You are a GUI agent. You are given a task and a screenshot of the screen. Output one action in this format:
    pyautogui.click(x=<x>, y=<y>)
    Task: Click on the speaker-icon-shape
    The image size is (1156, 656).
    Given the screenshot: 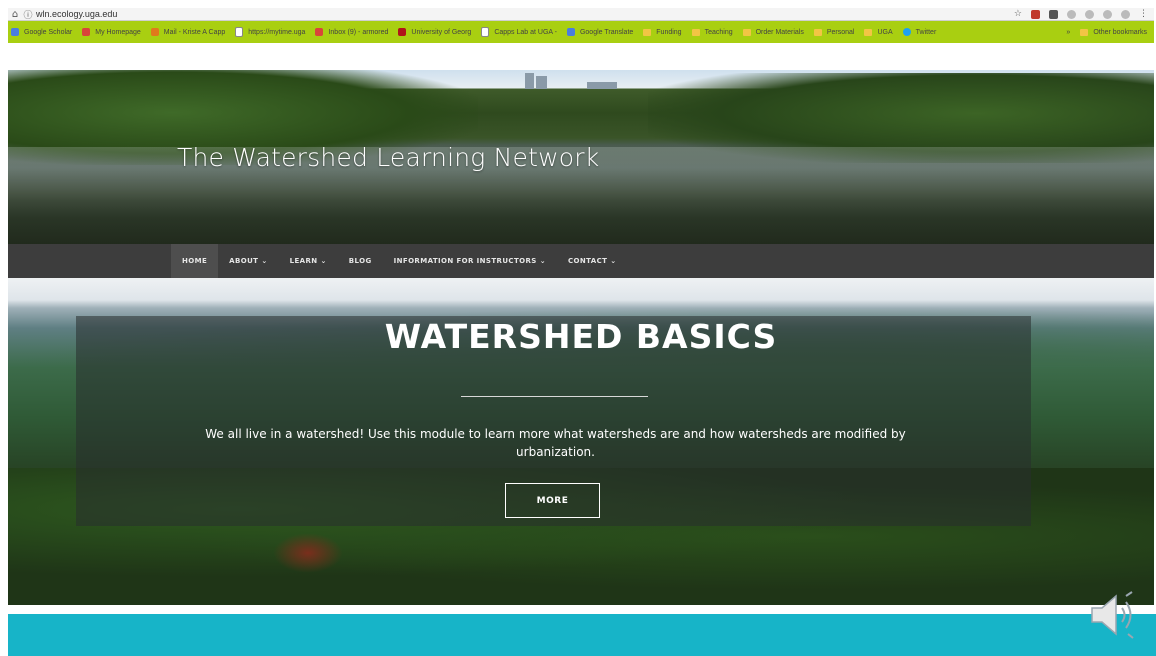 What is the action you would take?
    pyautogui.click(x=1112, y=615)
    